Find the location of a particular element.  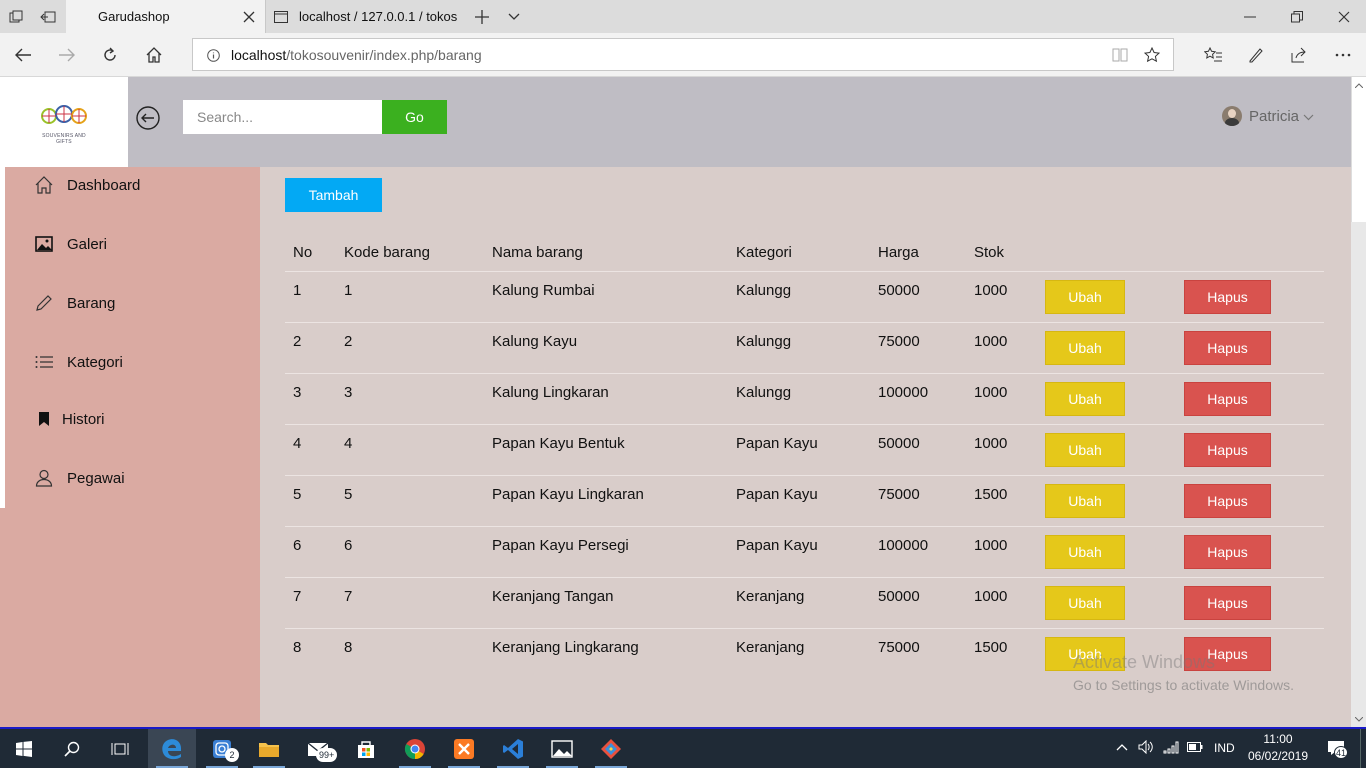

column-header-kategori: Kategori is located at coordinates (764, 252).